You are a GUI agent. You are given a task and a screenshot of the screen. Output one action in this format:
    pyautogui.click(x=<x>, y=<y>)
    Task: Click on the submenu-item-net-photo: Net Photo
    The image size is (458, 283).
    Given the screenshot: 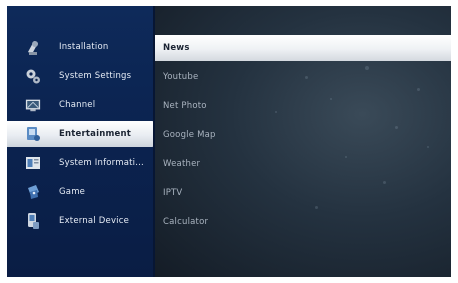 What is the action you would take?
    pyautogui.click(x=303, y=106)
    